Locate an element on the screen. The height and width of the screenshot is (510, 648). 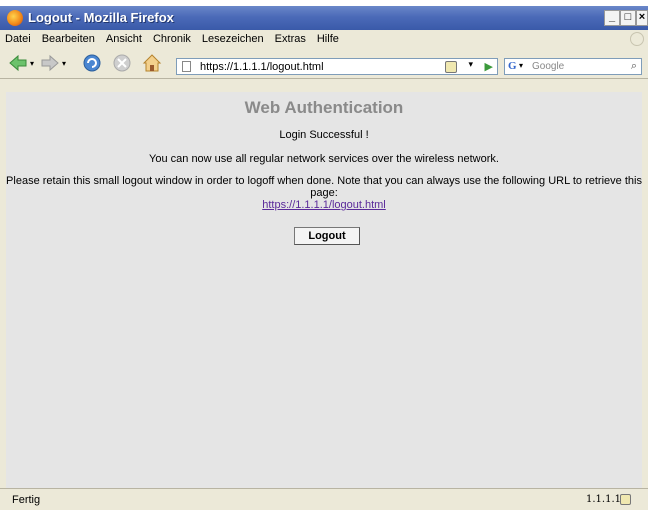
go-icon: ▶ is located at coordinates (489, 66).